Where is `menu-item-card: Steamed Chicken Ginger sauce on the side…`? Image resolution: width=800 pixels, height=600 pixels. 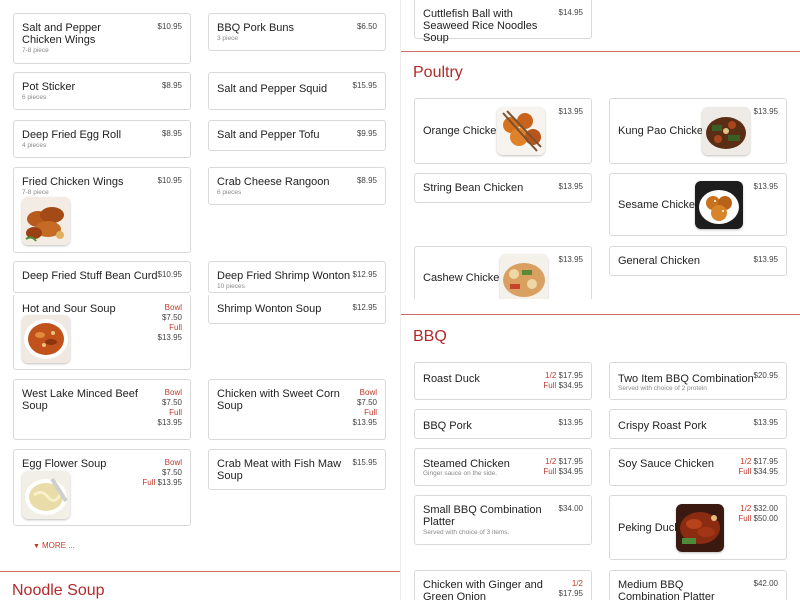 menu-item-card: Steamed Chicken Ginger sauce on the side… is located at coordinates (503, 467).